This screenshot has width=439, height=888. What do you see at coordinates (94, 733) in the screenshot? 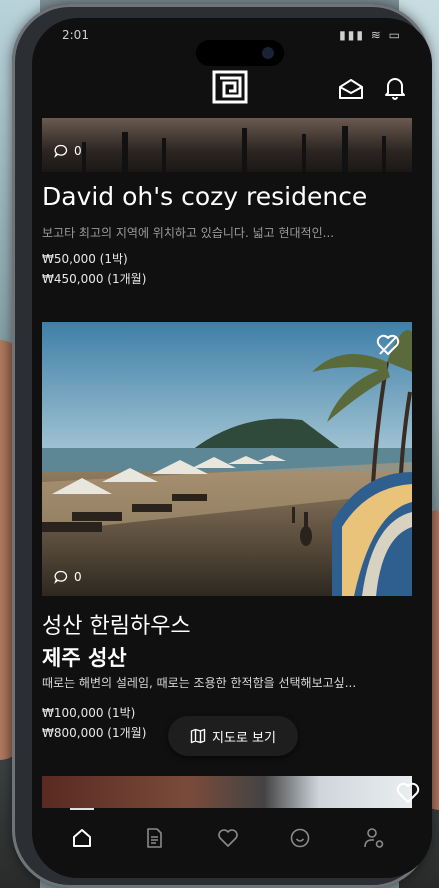
I see `price-per-month: ₩800,000 (1개월)` at bounding box center [94, 733].